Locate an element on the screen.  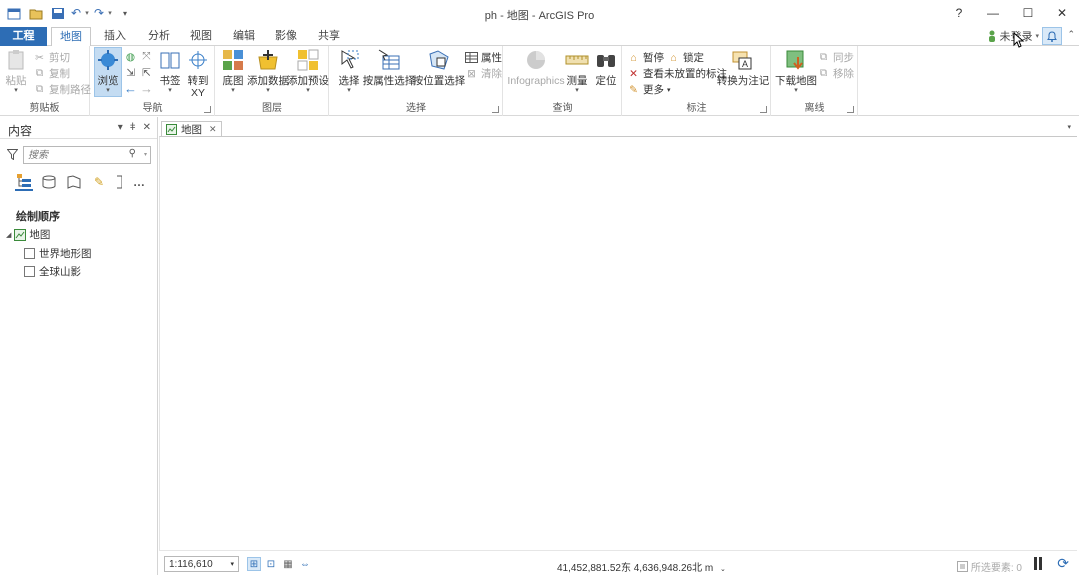
contents-pane-title: 内容 is located at coordinates (20, 131).